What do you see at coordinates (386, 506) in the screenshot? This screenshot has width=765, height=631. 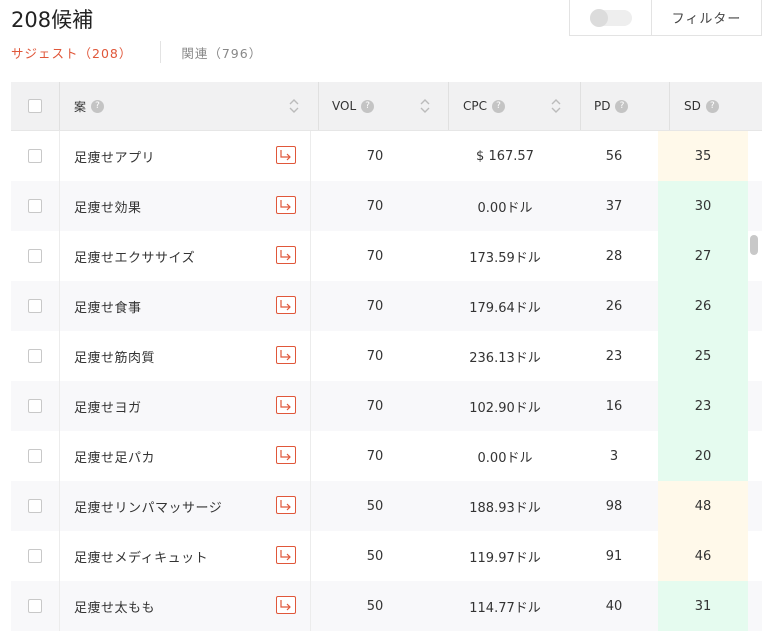 I see `table-row: 足痩せリンパマッサージ 50 188.93ドル 98 48` at bounding box center [386, 506].